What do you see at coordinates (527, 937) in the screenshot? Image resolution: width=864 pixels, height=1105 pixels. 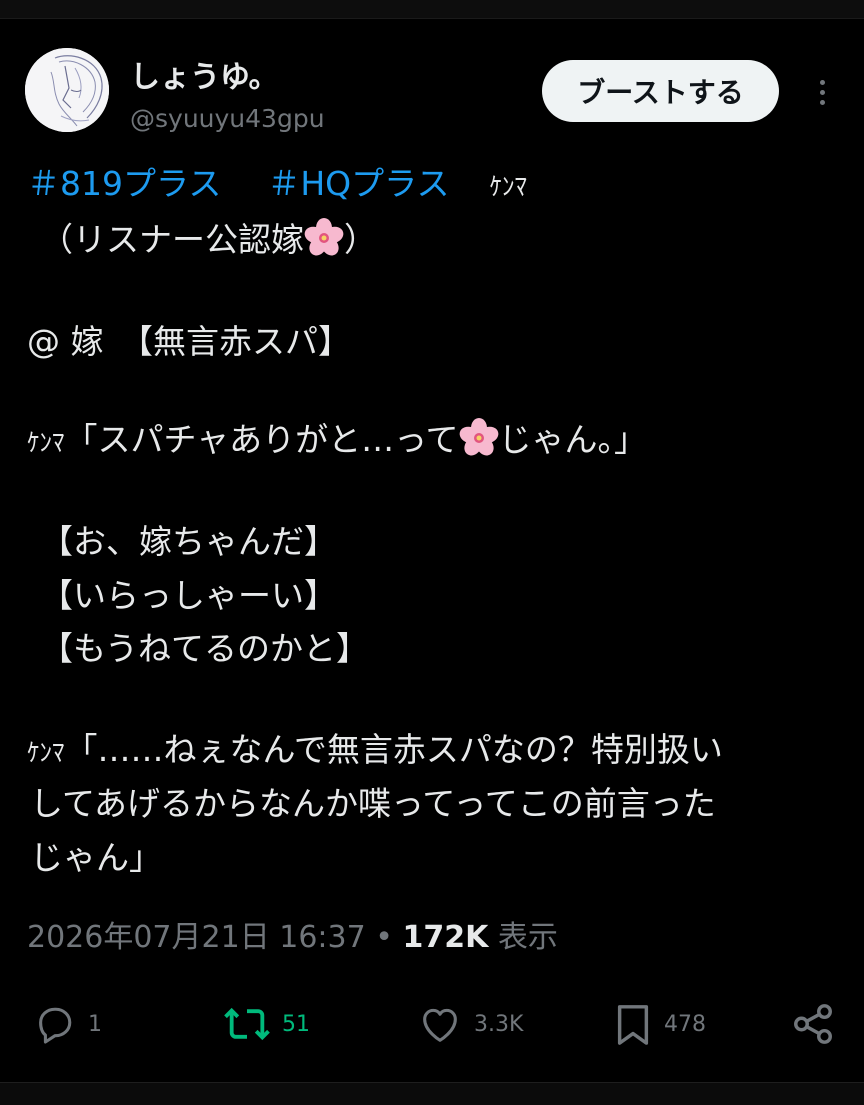 I see `views-label: 表示` at bounding box center [527, 937].